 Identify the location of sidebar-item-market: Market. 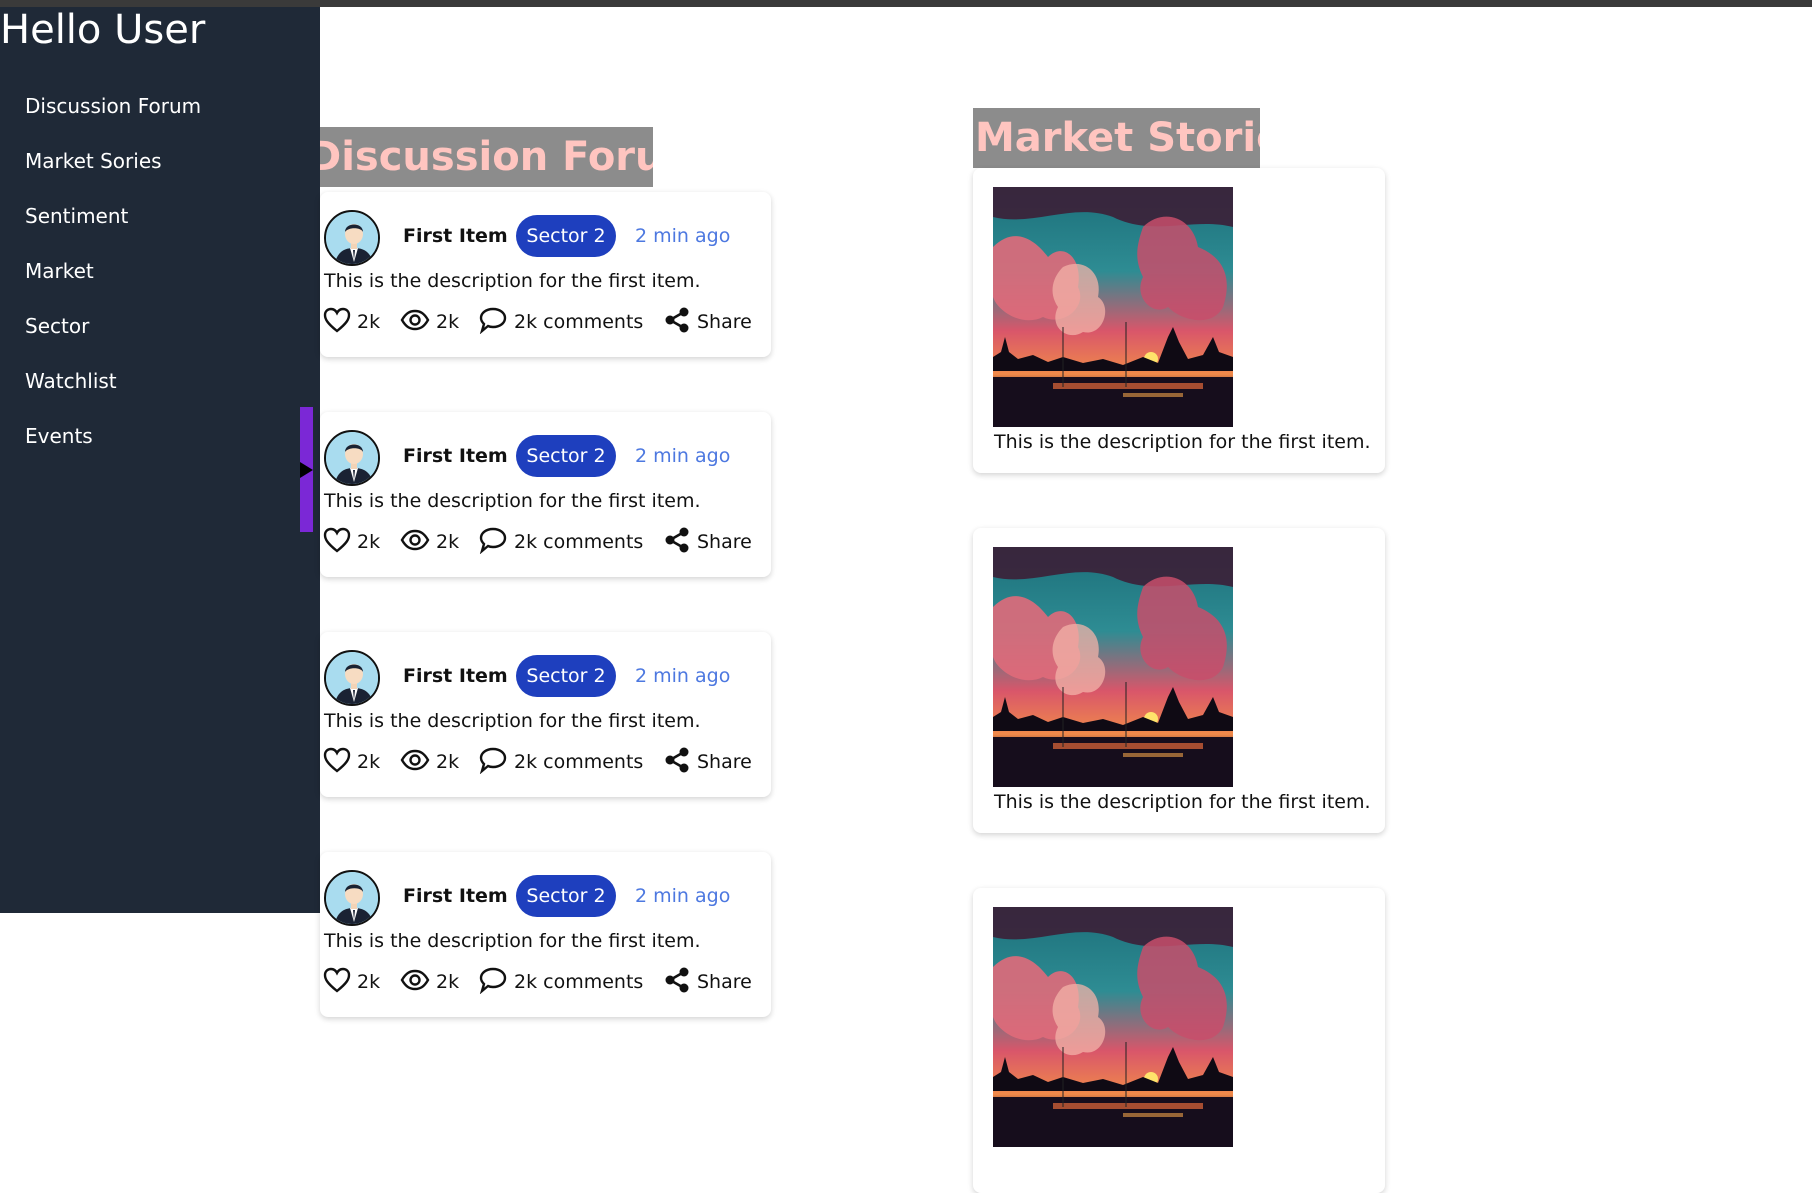
(59, 271).